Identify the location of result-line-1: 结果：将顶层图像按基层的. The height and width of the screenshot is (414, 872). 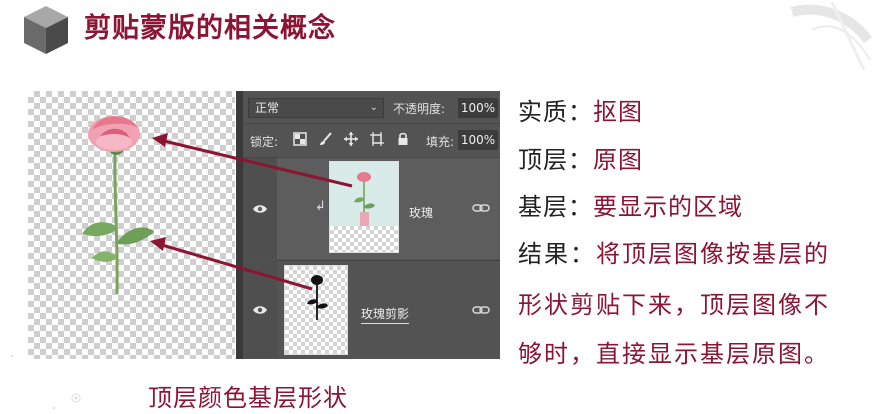
(674, 251).